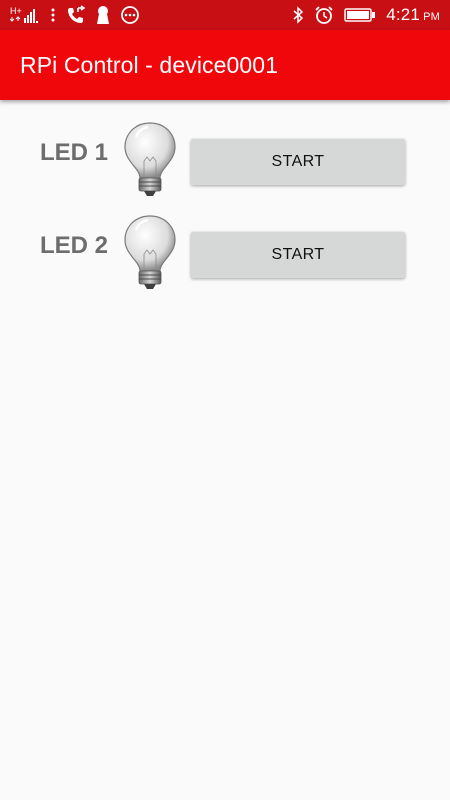 Image resolution: width=450 pixels, height=800 pixels. I want to click on led-label: LED 1, so click(74, 152).